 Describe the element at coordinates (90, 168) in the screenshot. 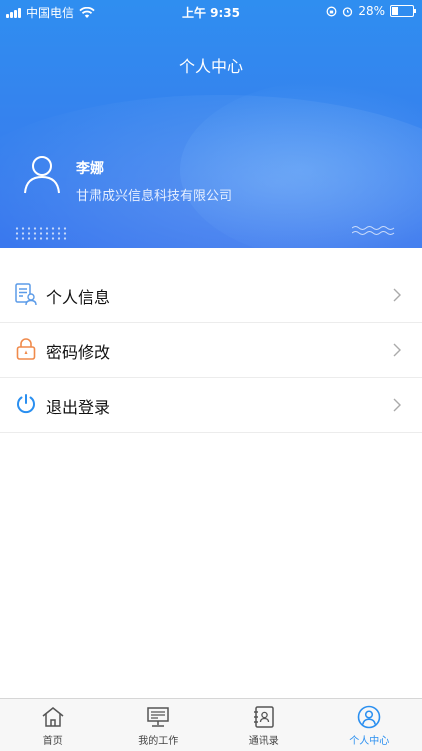

I see `user-name: 李娜` at that location.